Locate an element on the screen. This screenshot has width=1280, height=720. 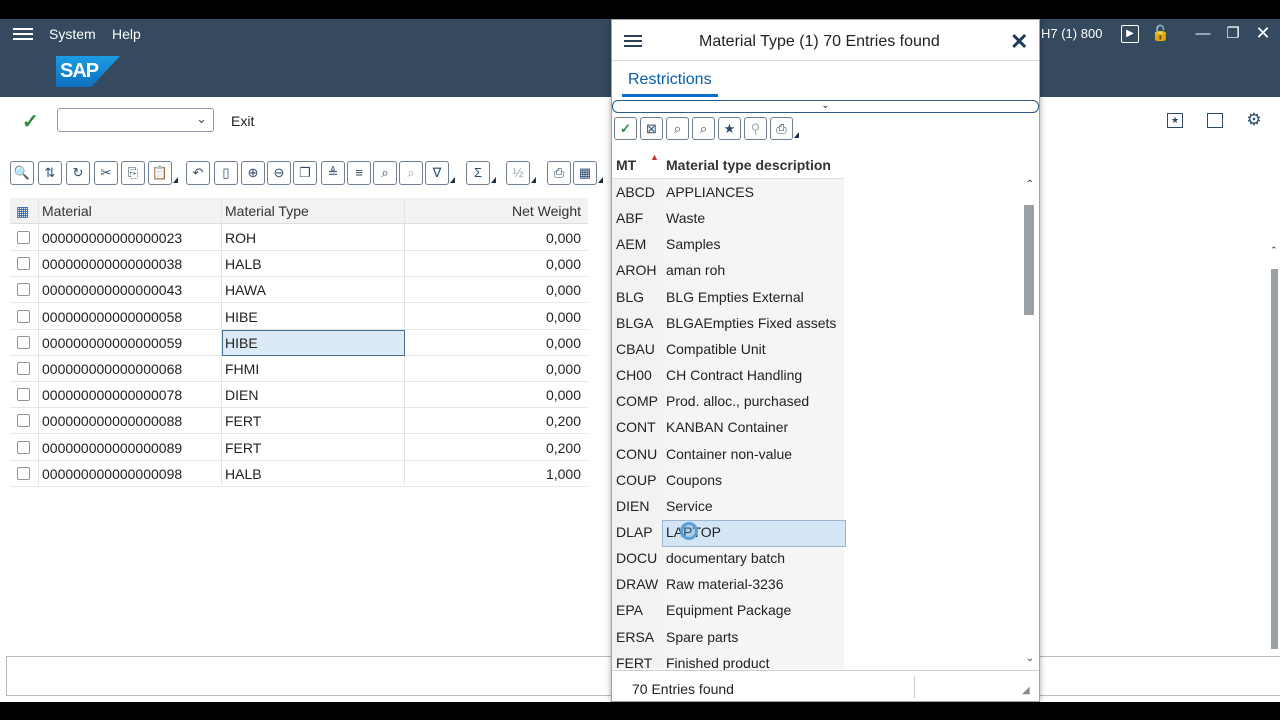
sort-asc-icon: ≜ is located at coordinates (333, 173).